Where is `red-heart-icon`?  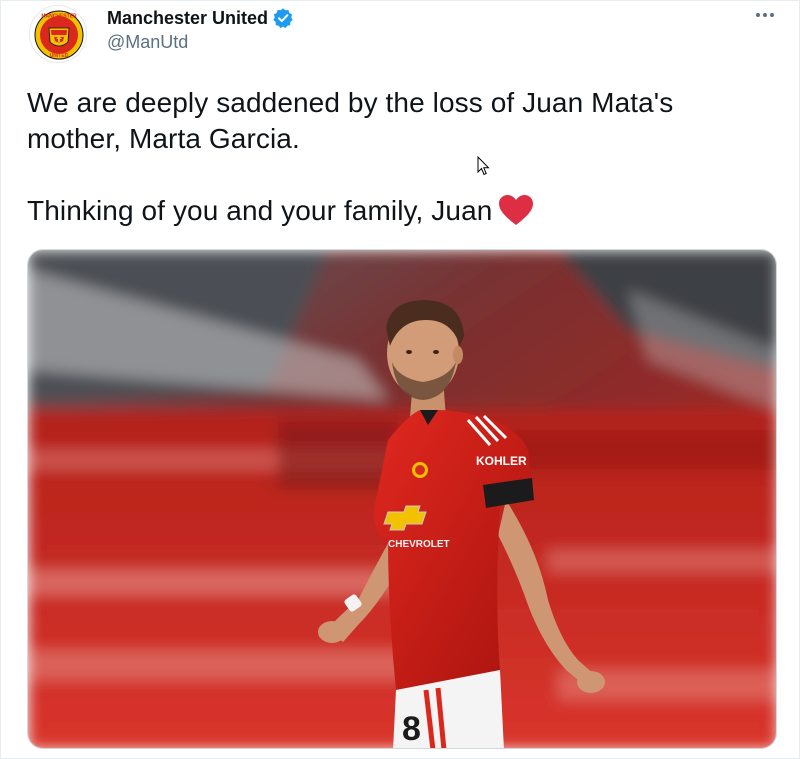
red-heart-icon is located at coordinates (516, 210).